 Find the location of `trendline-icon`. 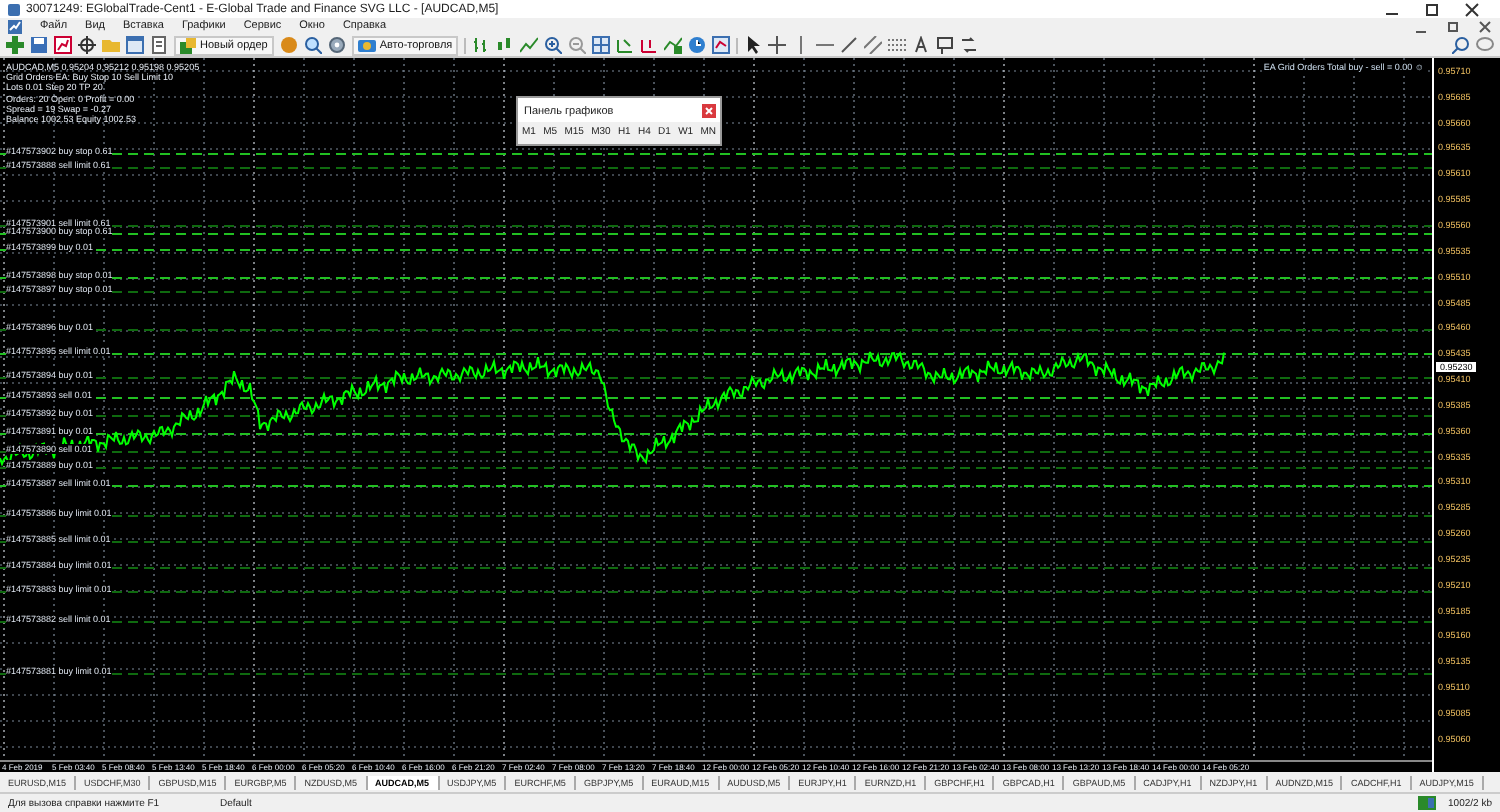

trendline-icon is located at coordinates (849, 45).